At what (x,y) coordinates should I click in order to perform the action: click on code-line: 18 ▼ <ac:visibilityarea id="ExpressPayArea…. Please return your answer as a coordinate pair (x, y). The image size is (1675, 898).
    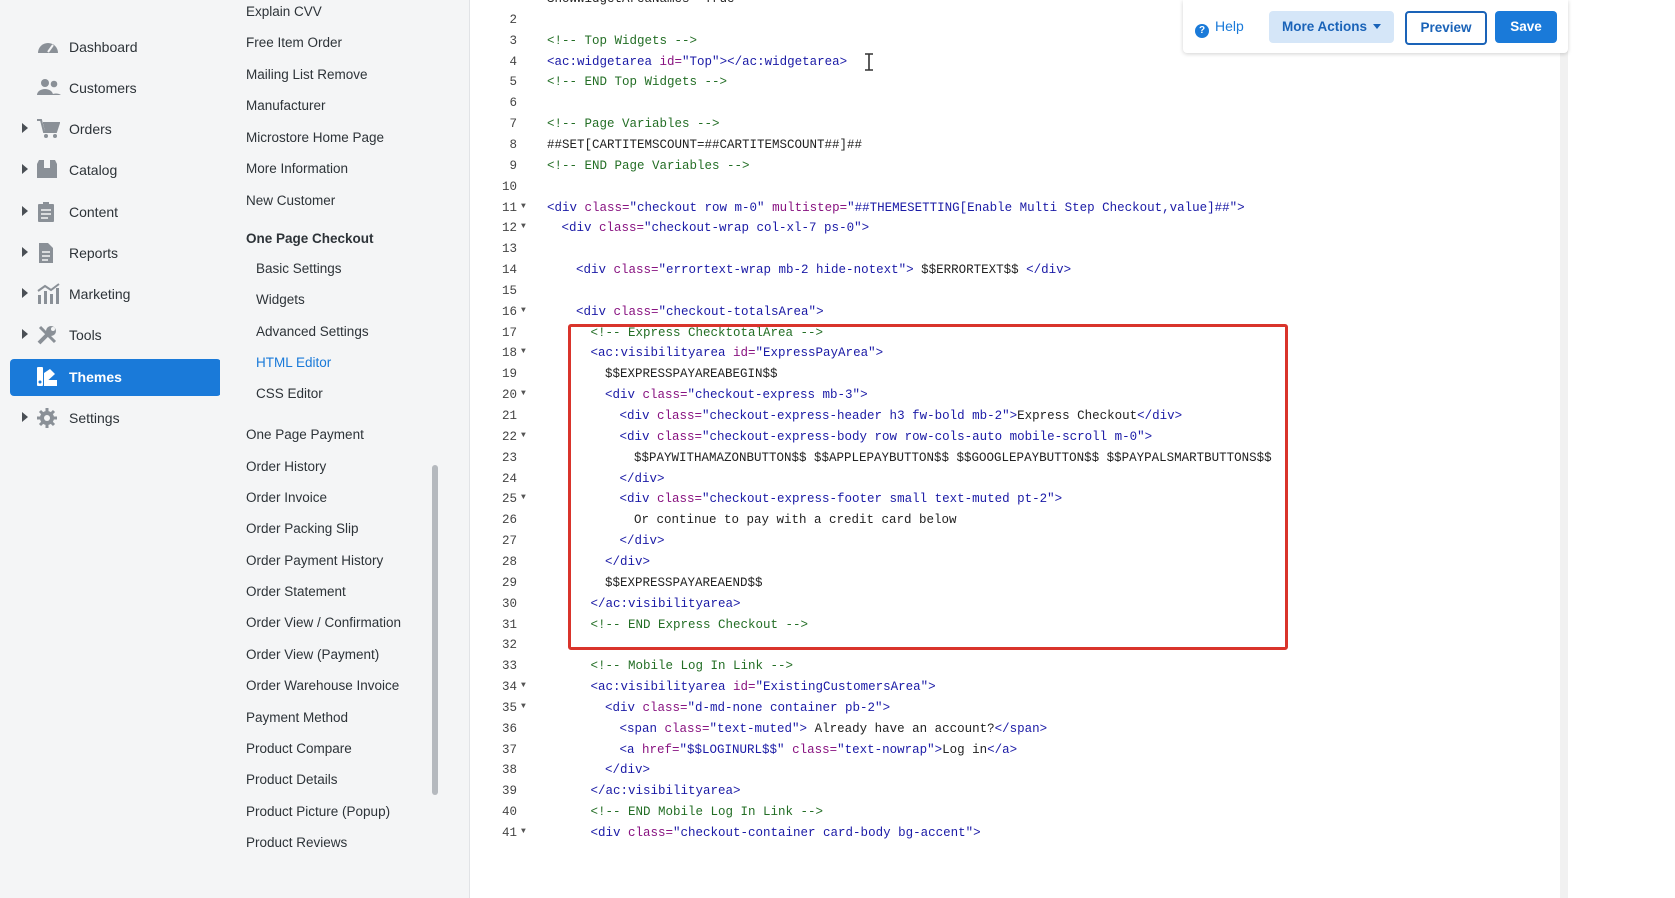
    Looking at the image, I should click on (1020, 356).